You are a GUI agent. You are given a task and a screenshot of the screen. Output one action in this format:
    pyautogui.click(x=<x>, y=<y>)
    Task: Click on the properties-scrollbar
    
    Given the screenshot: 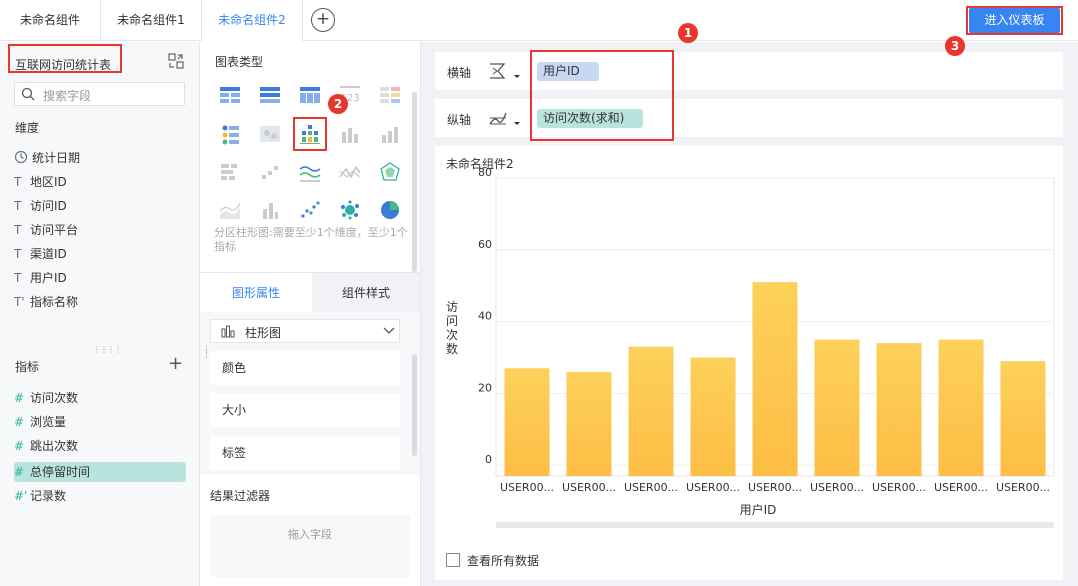 What is the action you would take?
    pyautogui.click(x=414, y=405)
    